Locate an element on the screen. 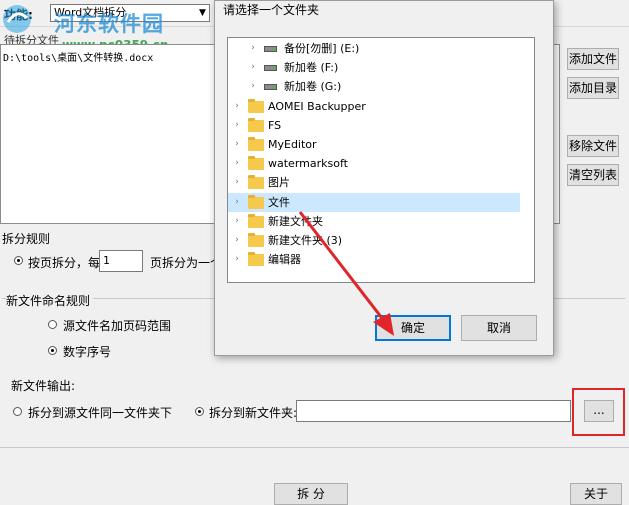 This screenshot has width=629, height=505. output-label: 新文件输出: is located at coordinates (43, 386).